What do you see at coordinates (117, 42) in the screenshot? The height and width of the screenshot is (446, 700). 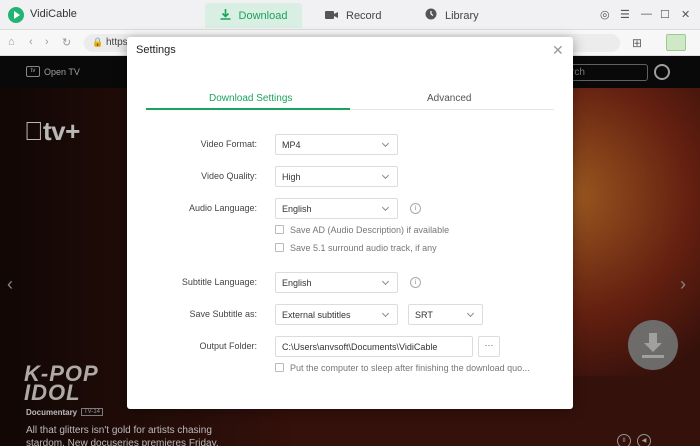 I see `url-text: https` at bounding box center [117, 42].